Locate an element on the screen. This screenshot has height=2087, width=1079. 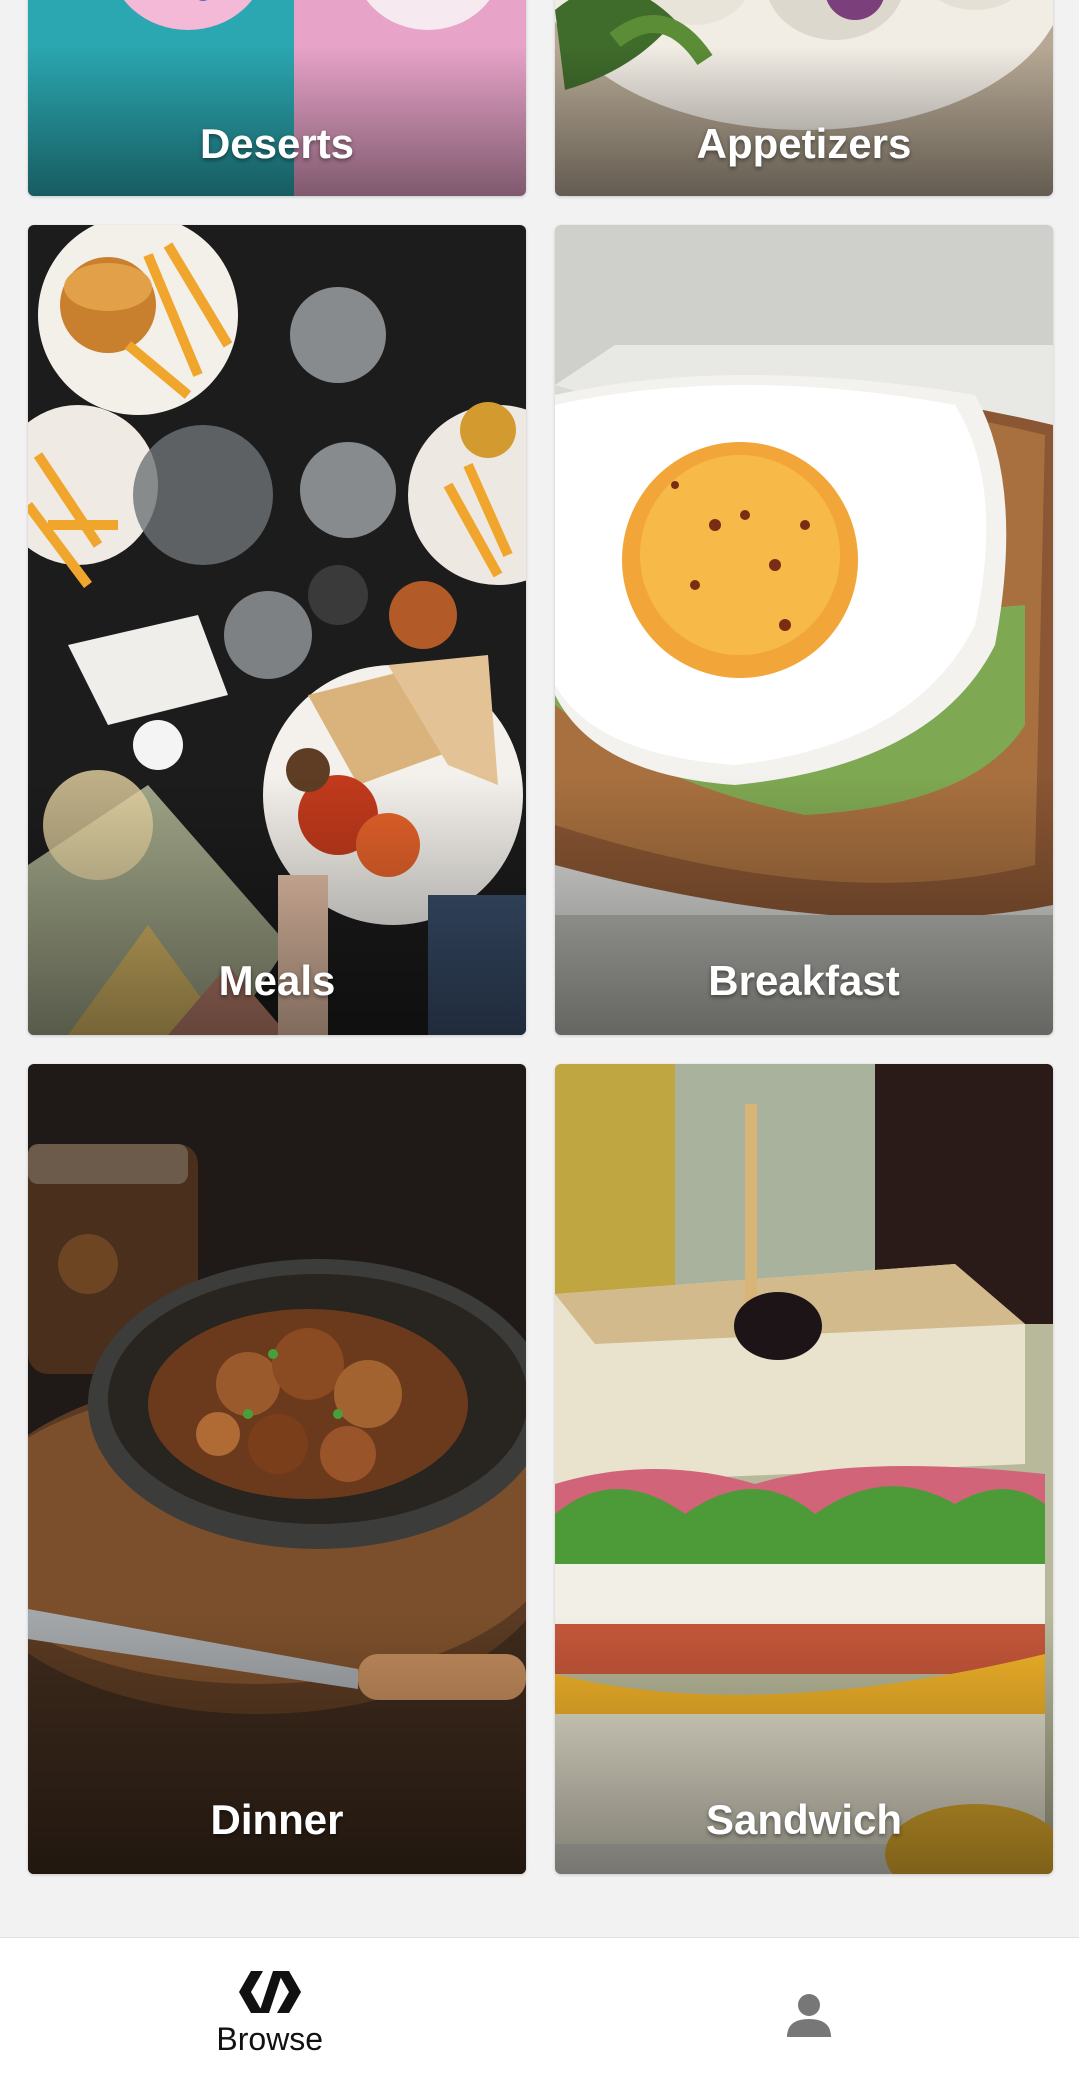
polymer-icon is located at coordinates (269, 1991).